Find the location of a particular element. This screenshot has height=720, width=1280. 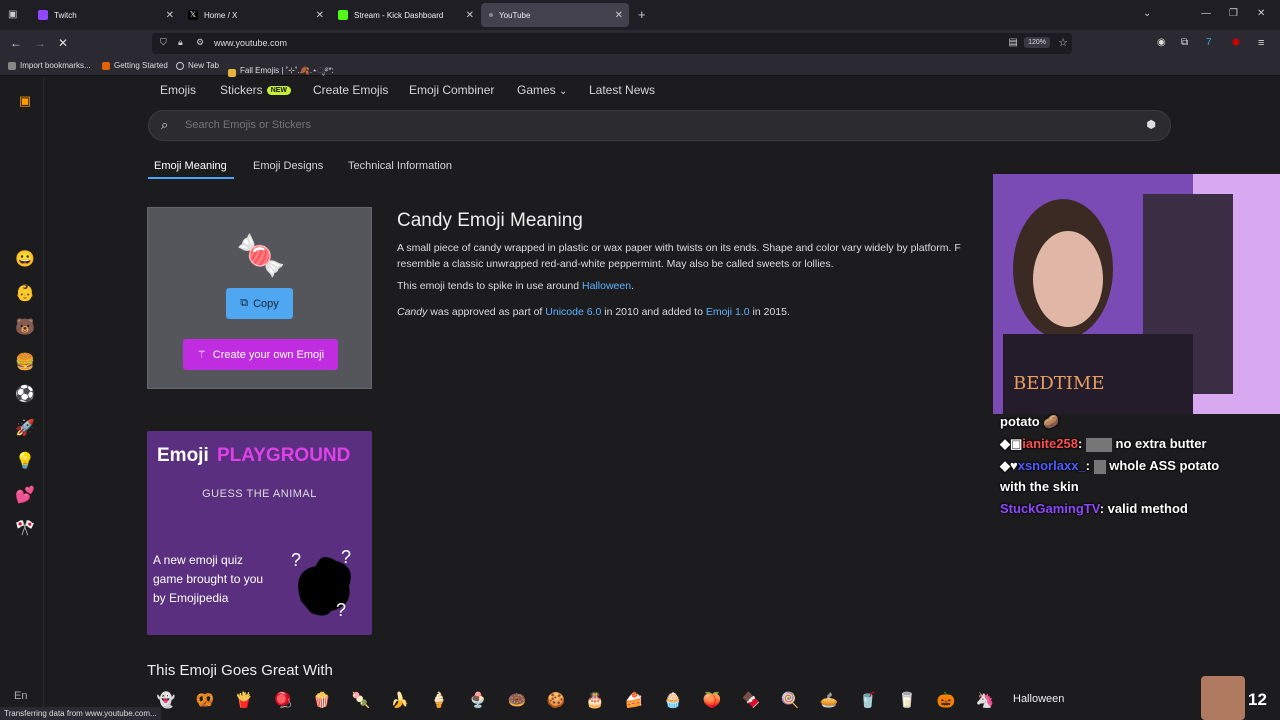

page-title: Candy Emoji Meaning is located at coordinates (490, 220).